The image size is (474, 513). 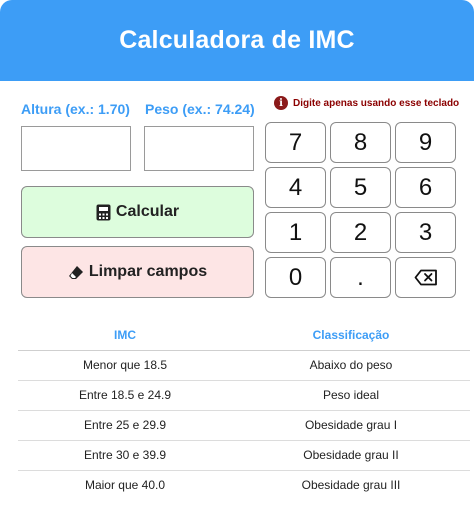 What do you see at coordinates (125, 365) in the screenshot?
I see `imc-range: Menor que 18.5` at bounding box center [125, 365].